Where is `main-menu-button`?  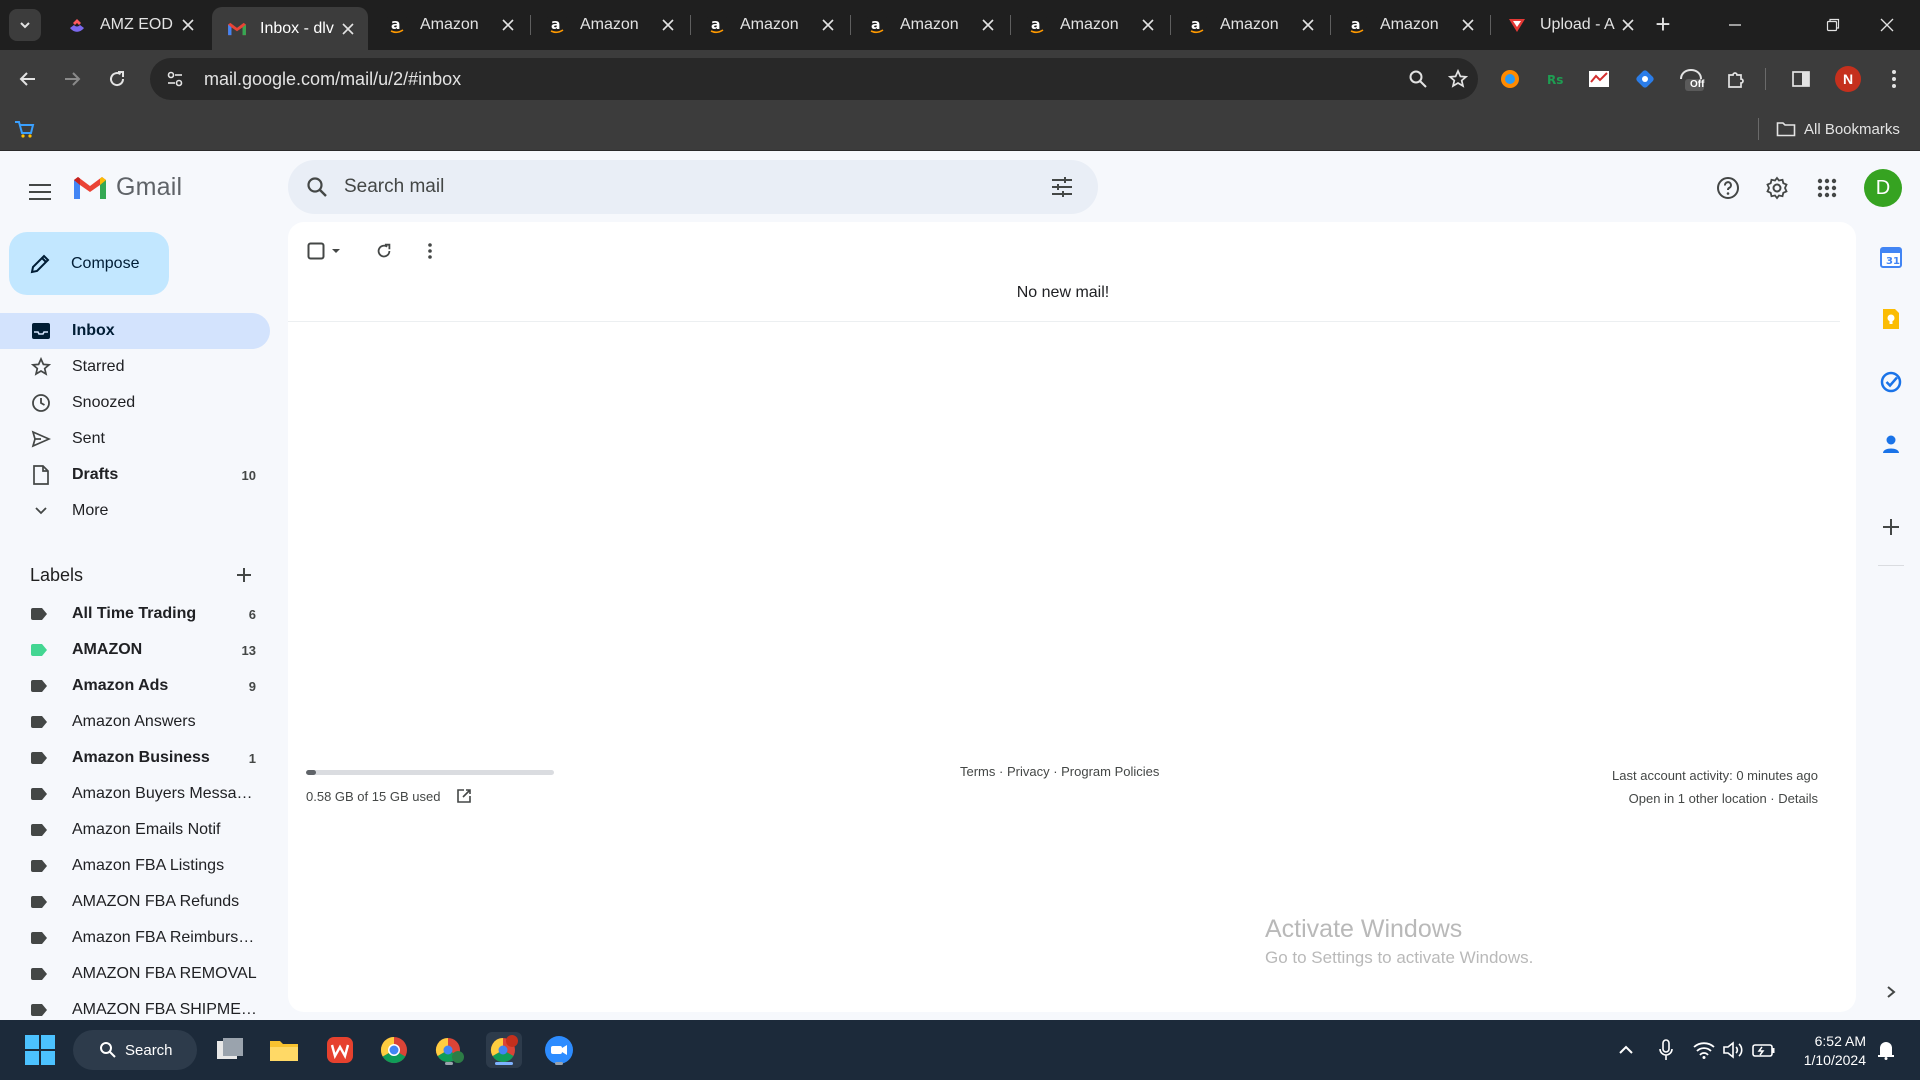 main-menu-button is located at coordinates (40, 192).